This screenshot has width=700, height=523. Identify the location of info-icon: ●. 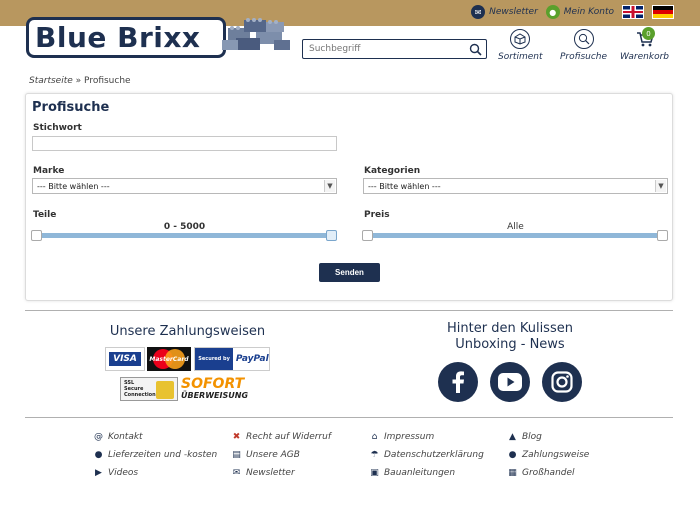
(512, 454).